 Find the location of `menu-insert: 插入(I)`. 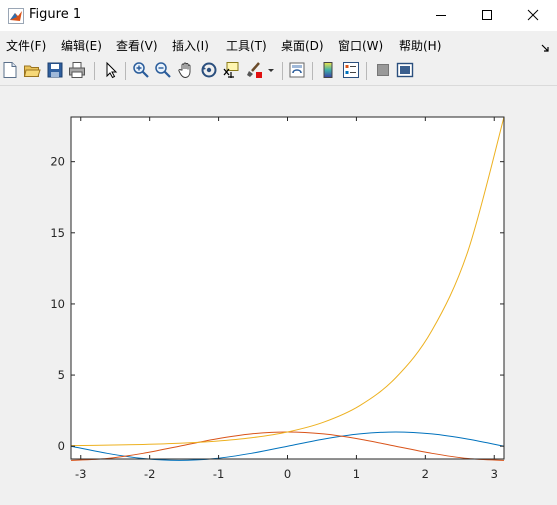

menu-insert: 插入(I) is located at coordinates (190, 45).